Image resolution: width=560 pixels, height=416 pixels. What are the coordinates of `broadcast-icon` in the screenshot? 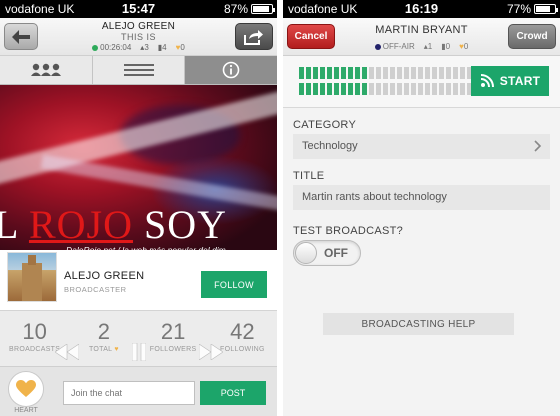 It's located at (487, 81).